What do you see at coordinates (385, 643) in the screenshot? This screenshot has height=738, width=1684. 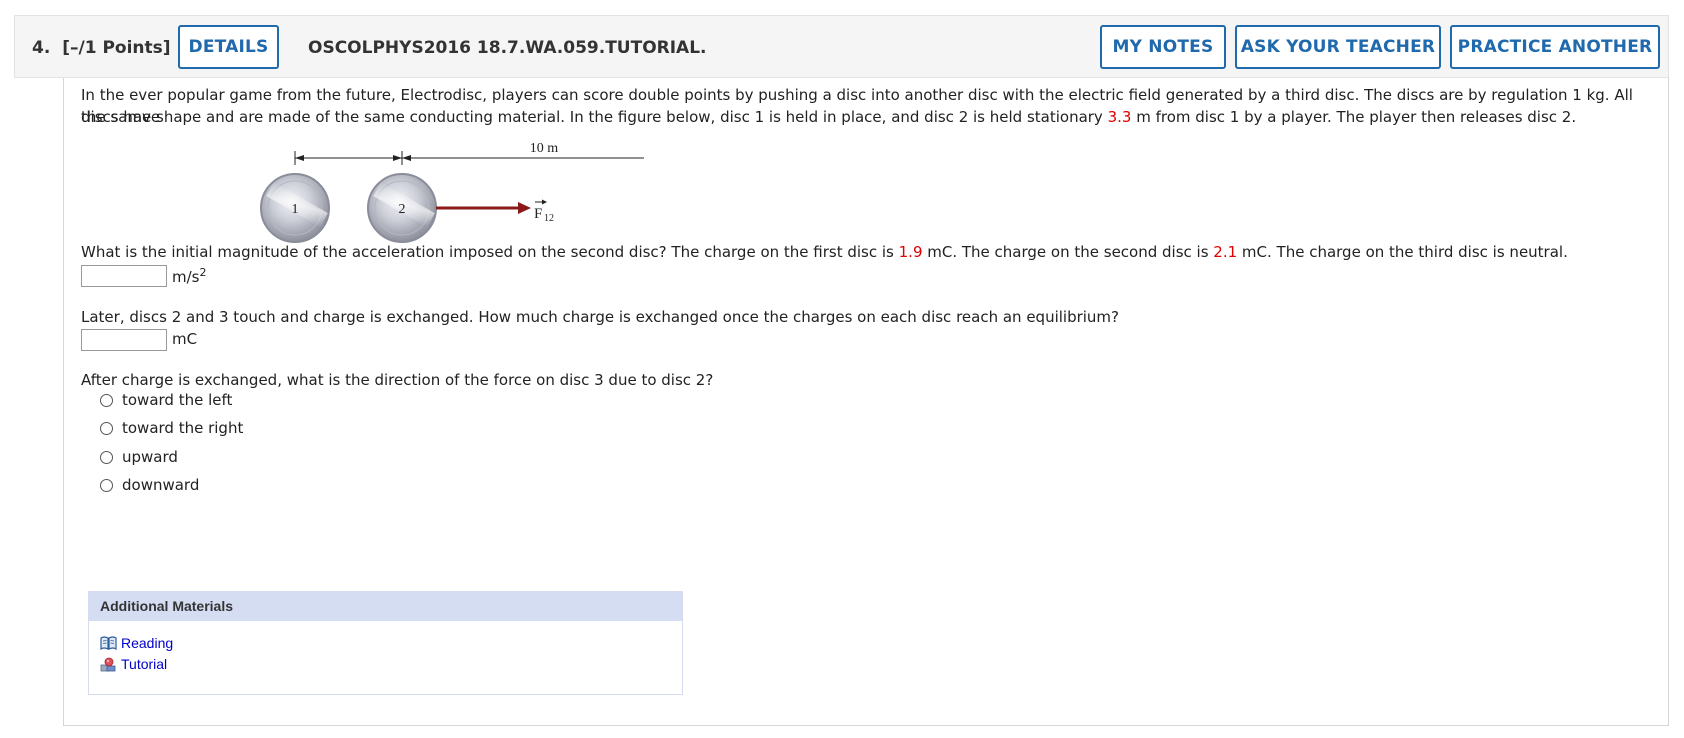 I see `additional-materials-panel: Additional Materials Reading Tutorial` at bounding box center [385, 643].